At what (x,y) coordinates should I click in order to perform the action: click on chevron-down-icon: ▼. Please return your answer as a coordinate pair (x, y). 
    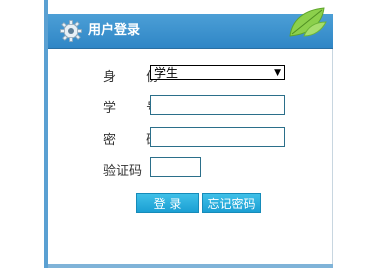
    Looking at the image, I should click on (277, 73).